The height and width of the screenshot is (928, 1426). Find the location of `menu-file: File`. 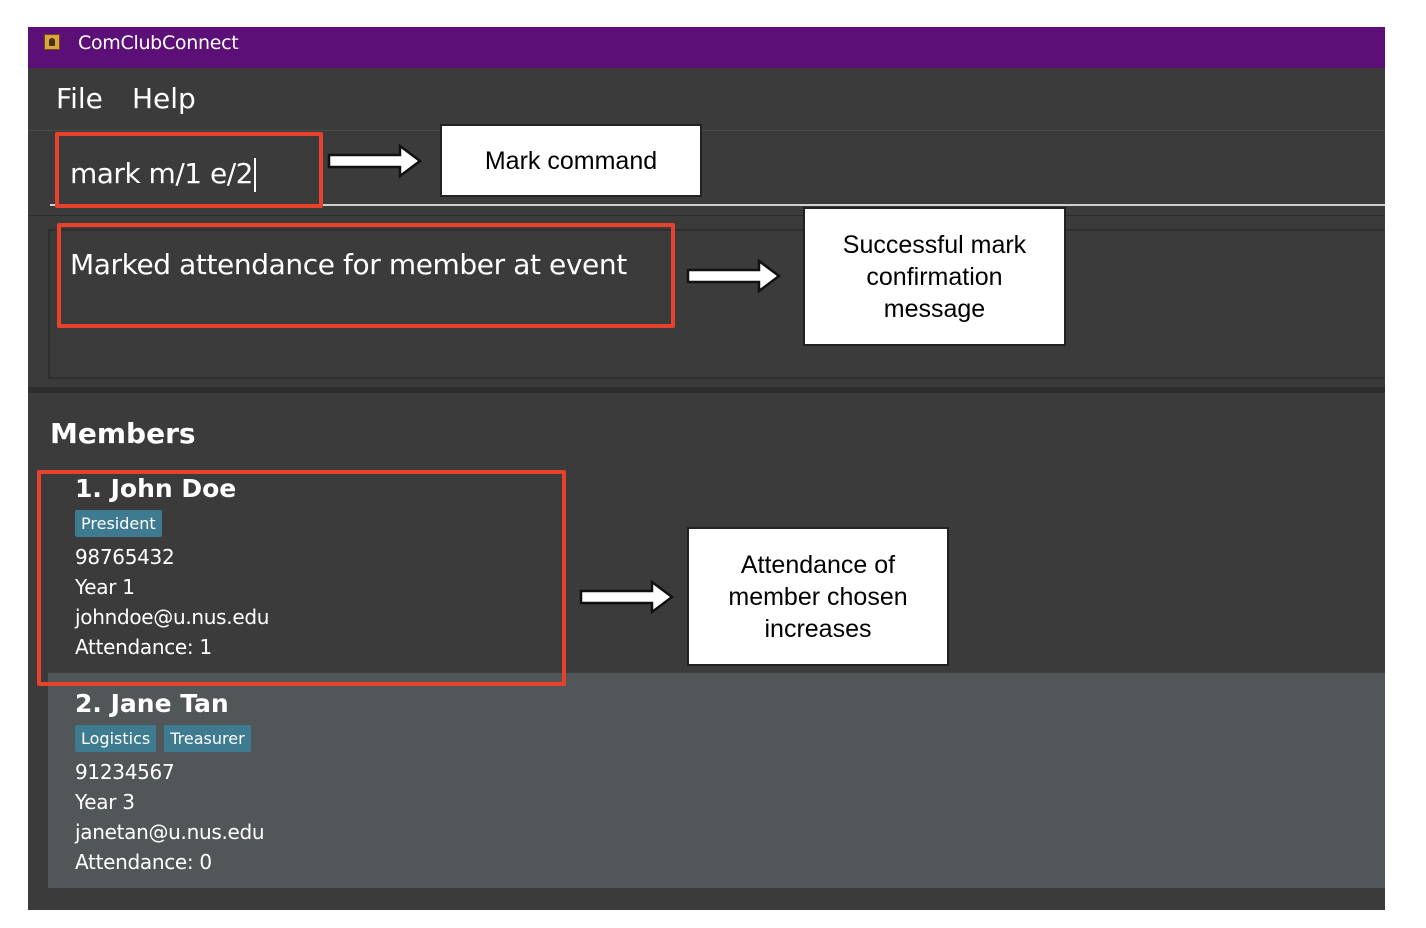

menu-file: File is located at coordinates (79, 98).